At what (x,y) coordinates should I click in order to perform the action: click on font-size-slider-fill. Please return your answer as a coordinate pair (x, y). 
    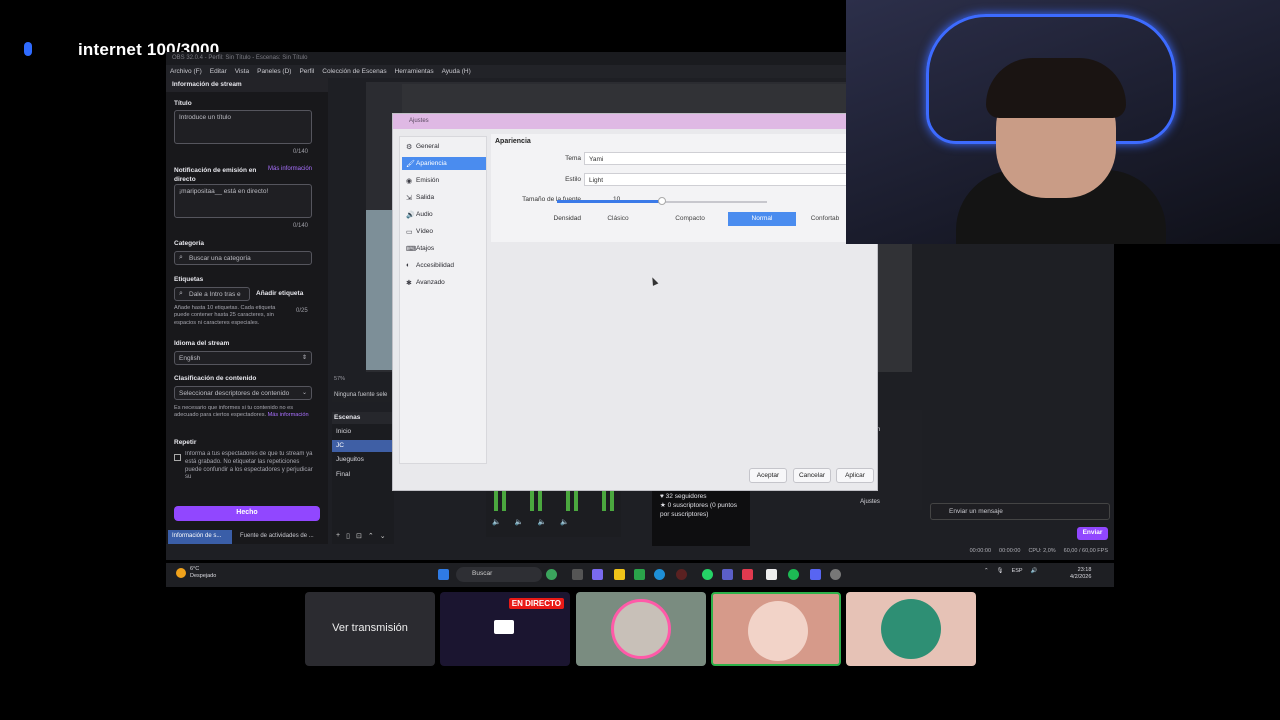
    Looking at the image, I should click on (609, 201).